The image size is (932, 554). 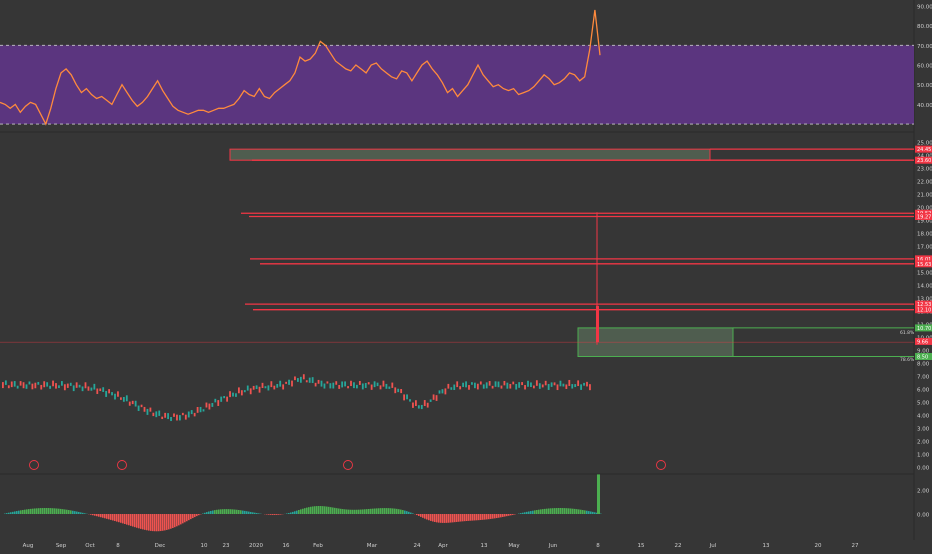 I want to click on price-badge-label: 12.10, so click(x=924, y=311).